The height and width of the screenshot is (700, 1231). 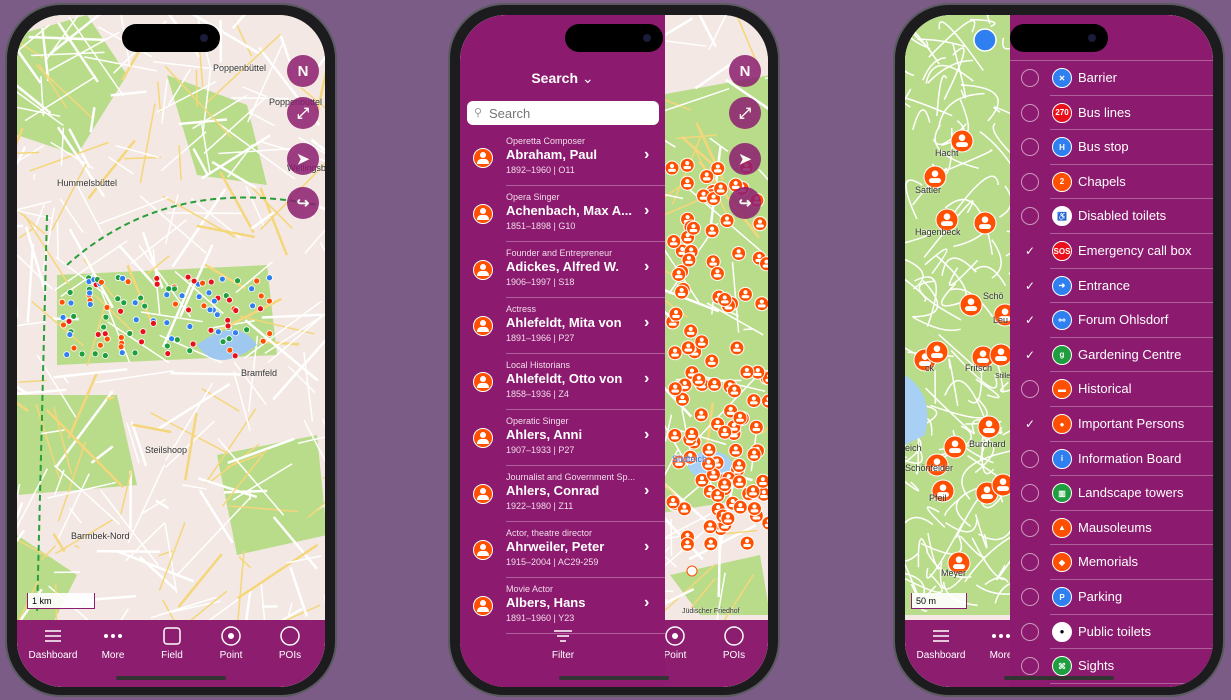 I want to click on tab-label: POIs, so click(x=290, y=655).